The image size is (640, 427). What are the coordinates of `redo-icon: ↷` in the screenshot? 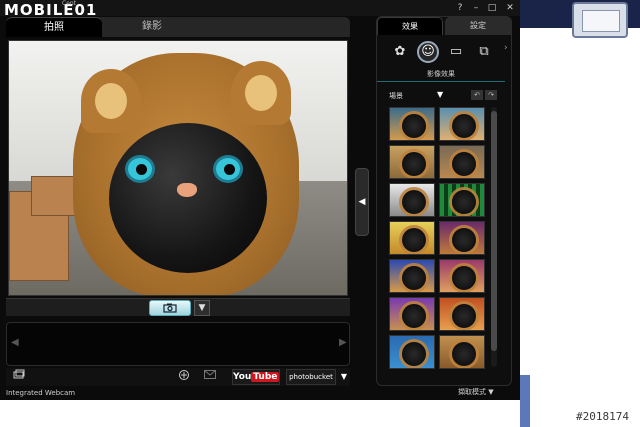 It's located at (491, 95).